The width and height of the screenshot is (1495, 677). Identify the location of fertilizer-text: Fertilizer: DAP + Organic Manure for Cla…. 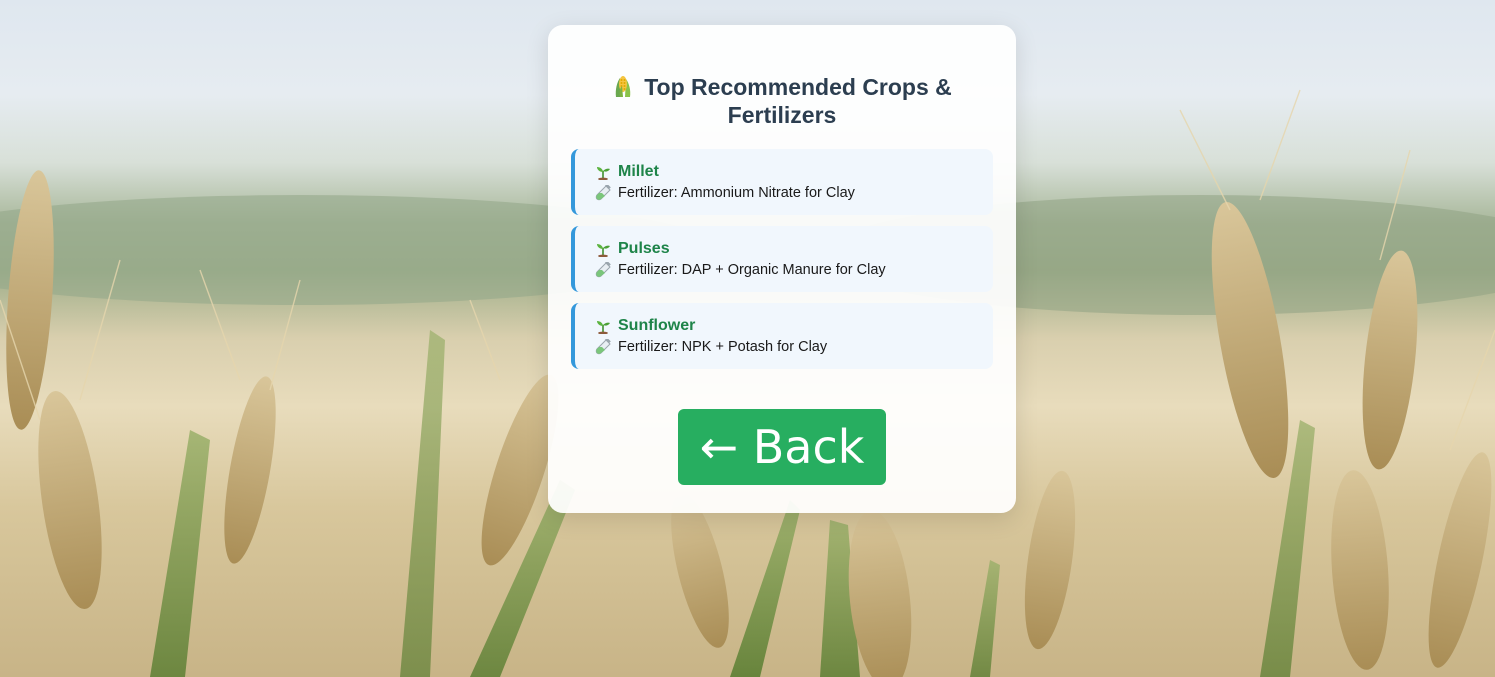
(752, 270).